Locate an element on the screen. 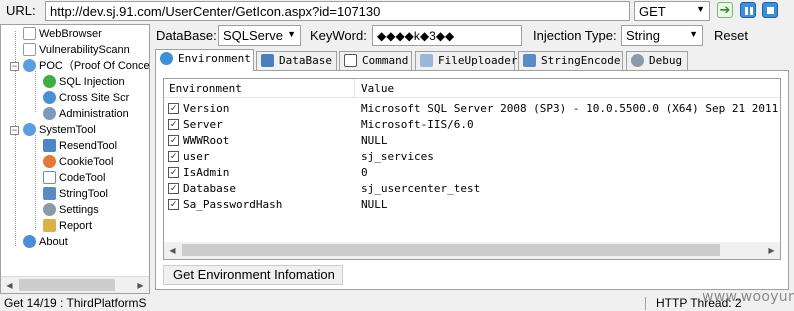 The width and height of the screenshot is (794, 311). database-select: SQLServe ▼ is located at coordinates (259, 35).